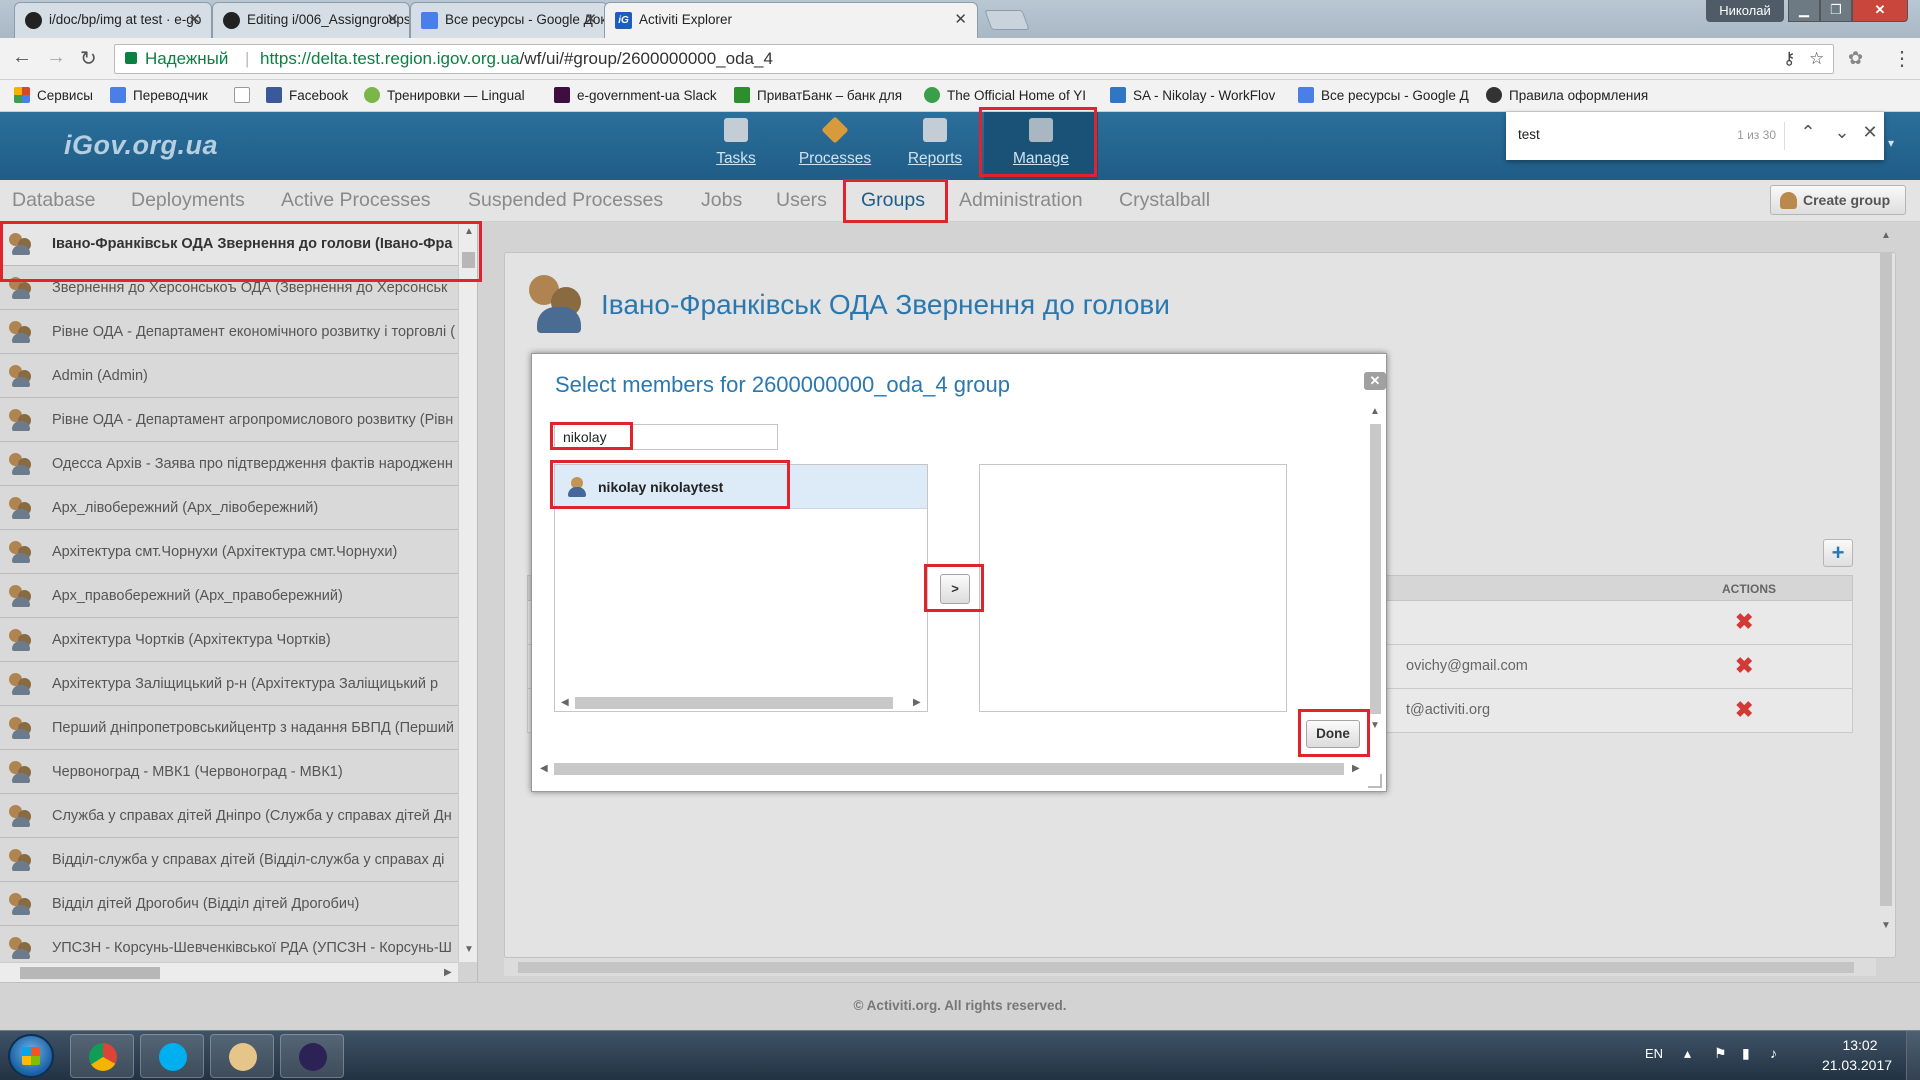  What do you see at coordinates (229, 508) in the screenshot?
I see `sidebar-group-item: Арх_лівобережний (Арх_лівобережний)` at bounding box center [229, 508].